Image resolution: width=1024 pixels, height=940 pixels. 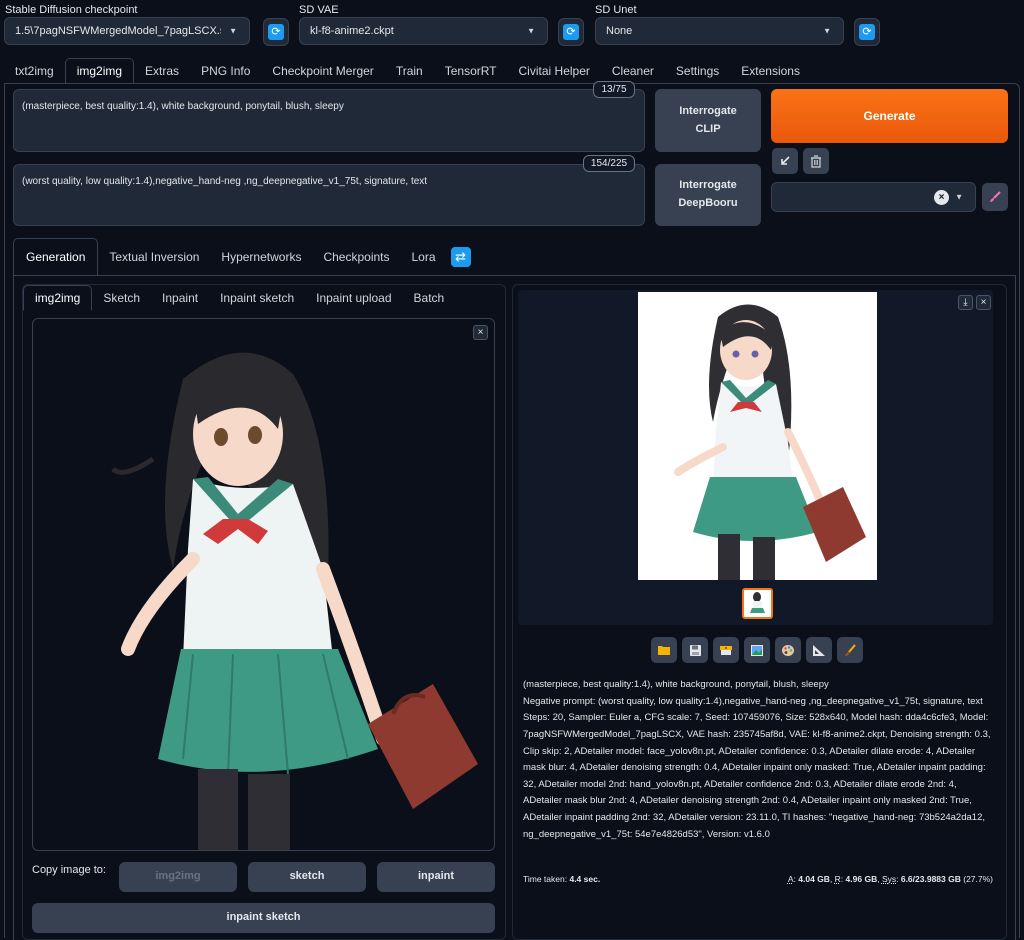 I want to click on save-icon, so click(x=695, y=650).